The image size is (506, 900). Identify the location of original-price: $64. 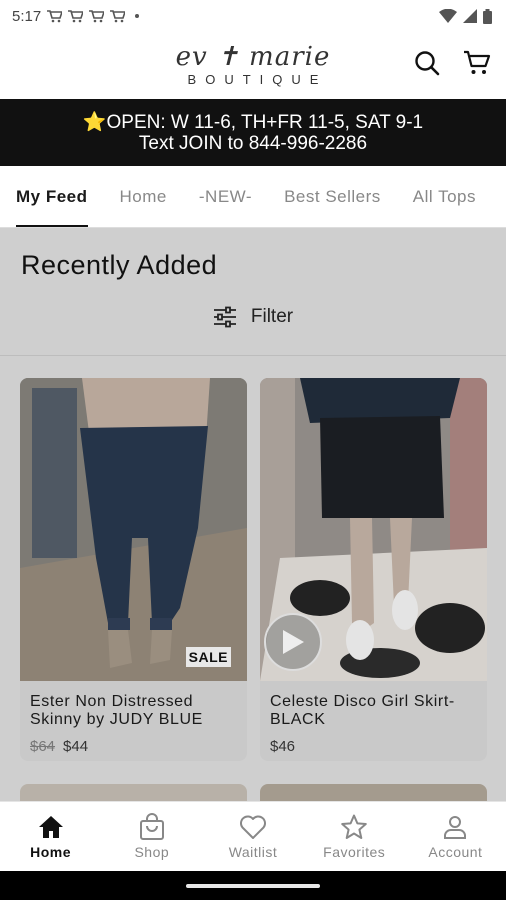
(43, 746).